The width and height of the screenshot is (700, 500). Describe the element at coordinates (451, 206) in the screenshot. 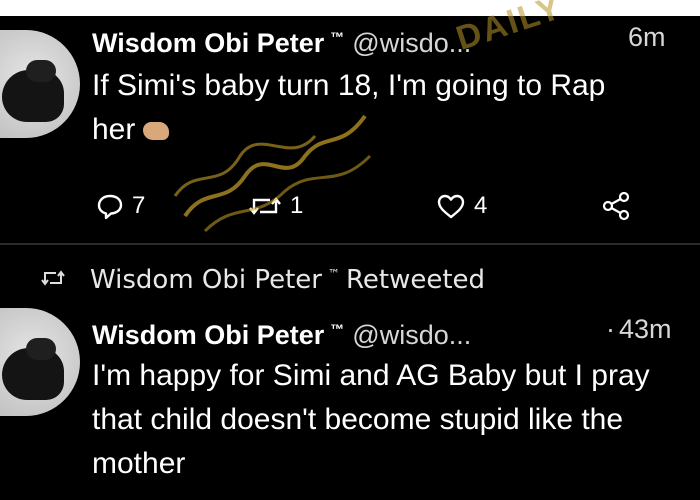

I see `like-icon` at that location.